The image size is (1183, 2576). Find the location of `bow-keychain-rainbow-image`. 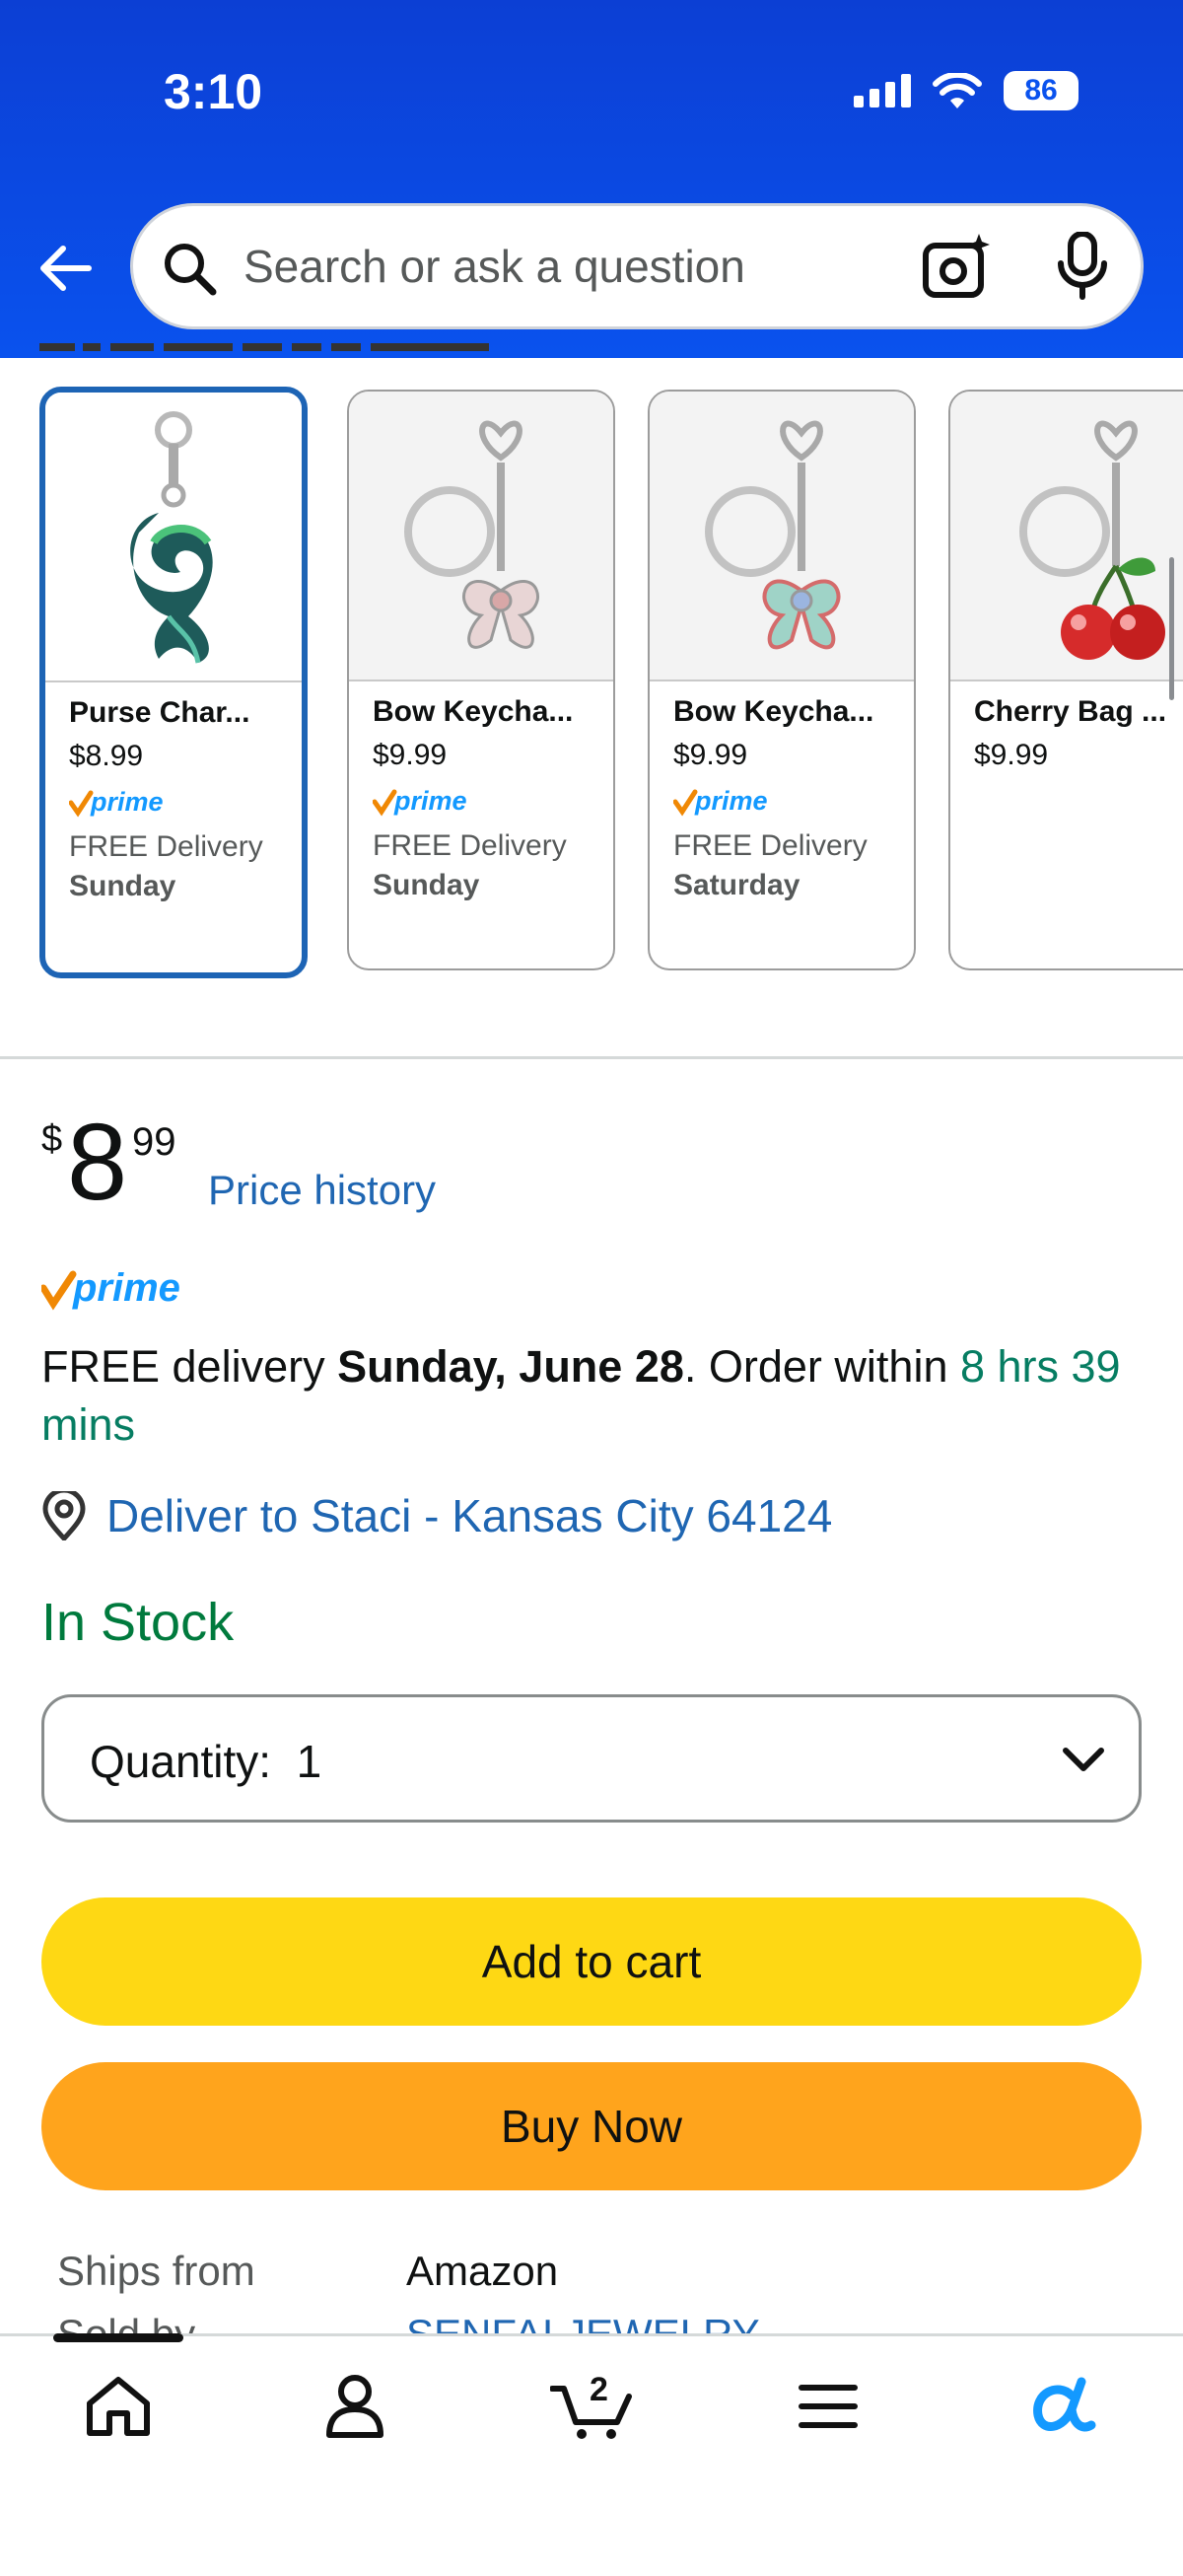

bow-keychain-rainbow-image is located at coordinates (773, 535).